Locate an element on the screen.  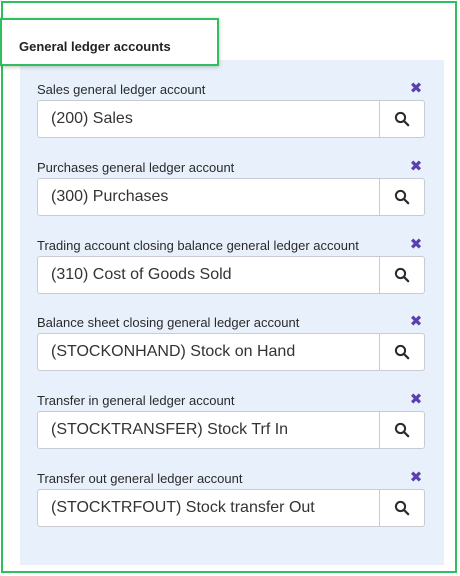
field-label: Transfer out general ledger account is located at coordinates (140, 478).